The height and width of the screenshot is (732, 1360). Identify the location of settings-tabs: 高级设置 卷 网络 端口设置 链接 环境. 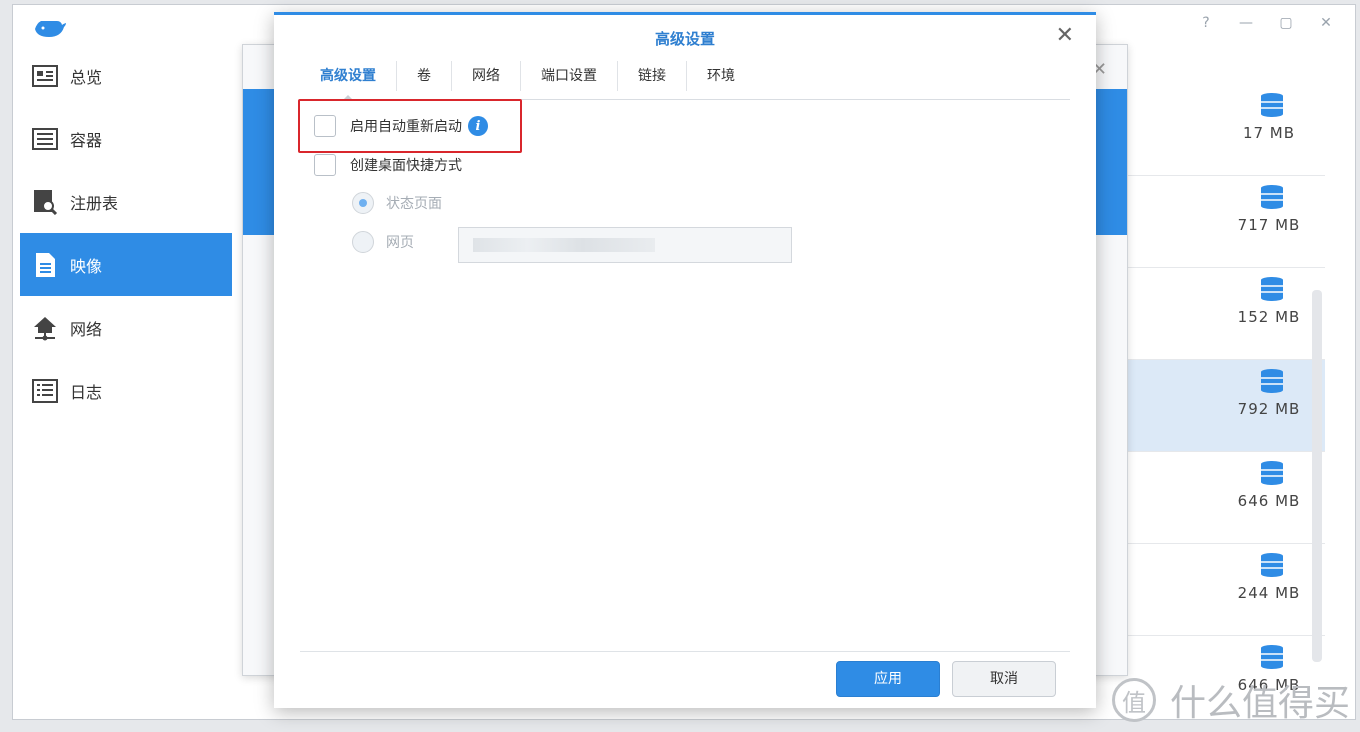
(527, 80).